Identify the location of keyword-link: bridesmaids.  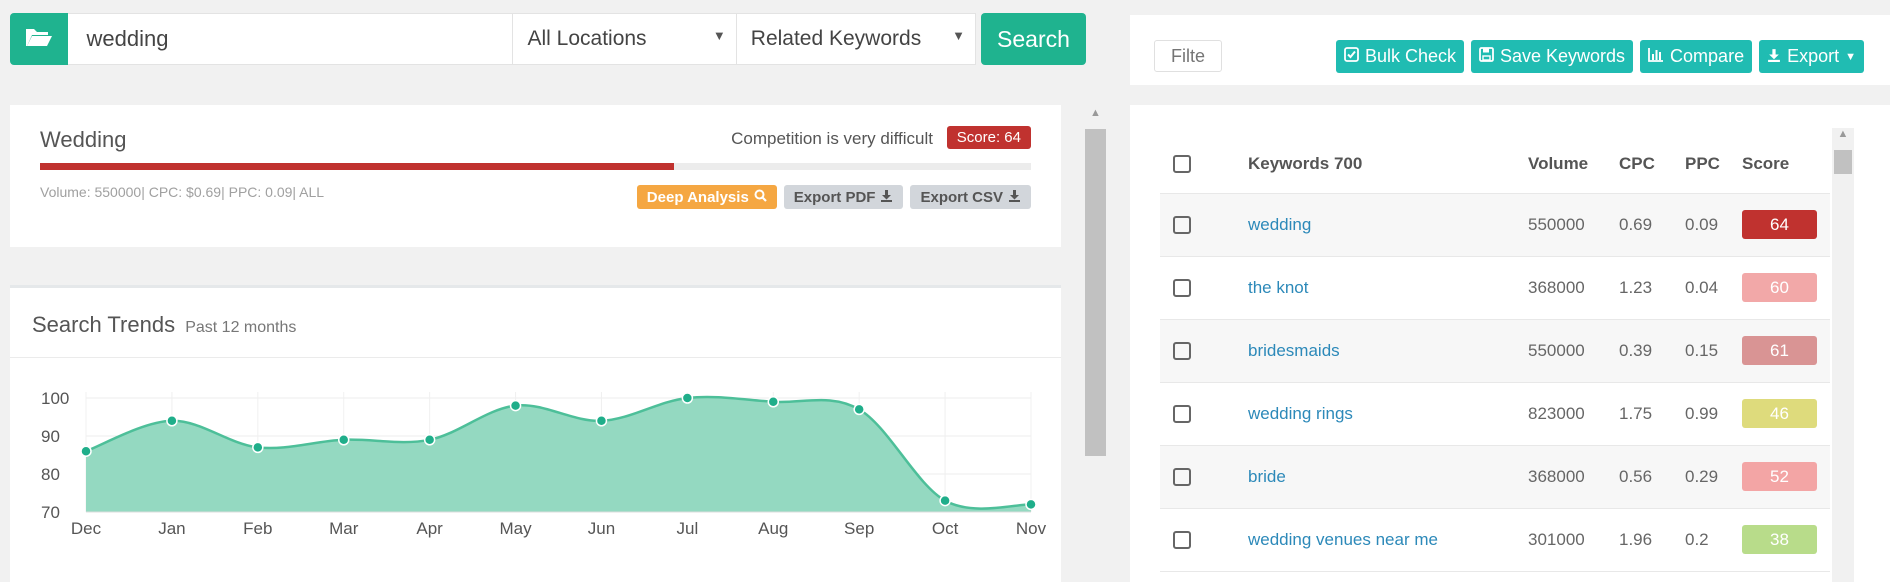
(1294, 350).